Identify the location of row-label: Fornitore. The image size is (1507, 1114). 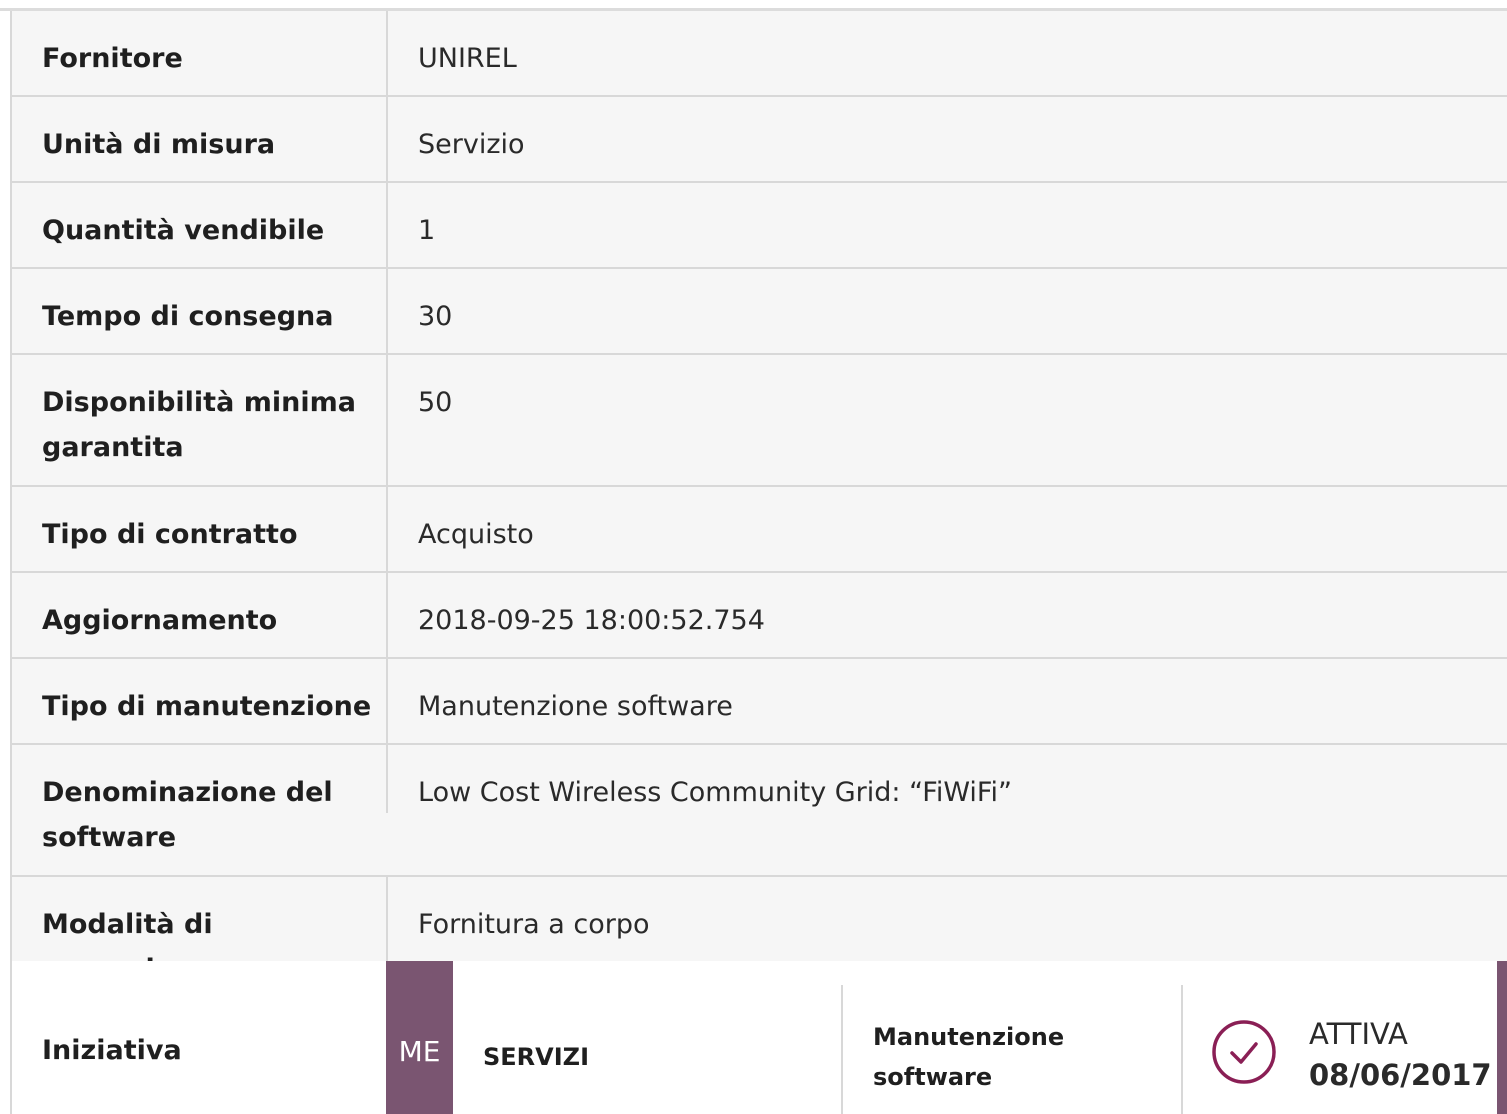
(200, 53).